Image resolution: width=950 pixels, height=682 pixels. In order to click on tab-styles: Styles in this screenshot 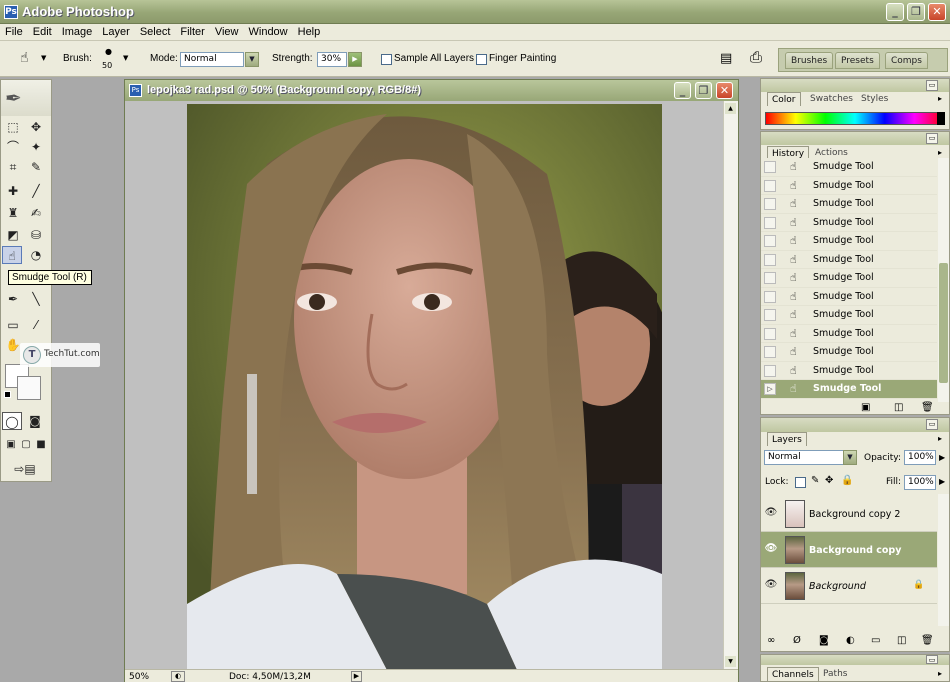, I will do `click(874, 99)`.